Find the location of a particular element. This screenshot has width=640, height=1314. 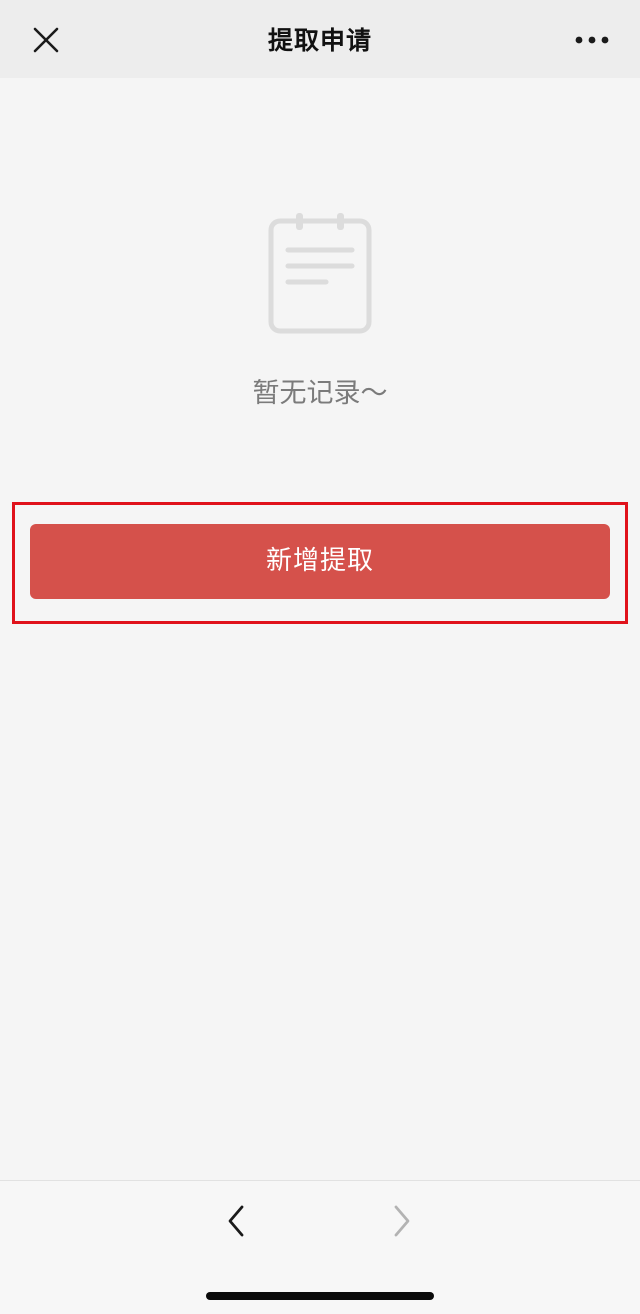

chevron-left-icon is located at coordinates (236, 1221).